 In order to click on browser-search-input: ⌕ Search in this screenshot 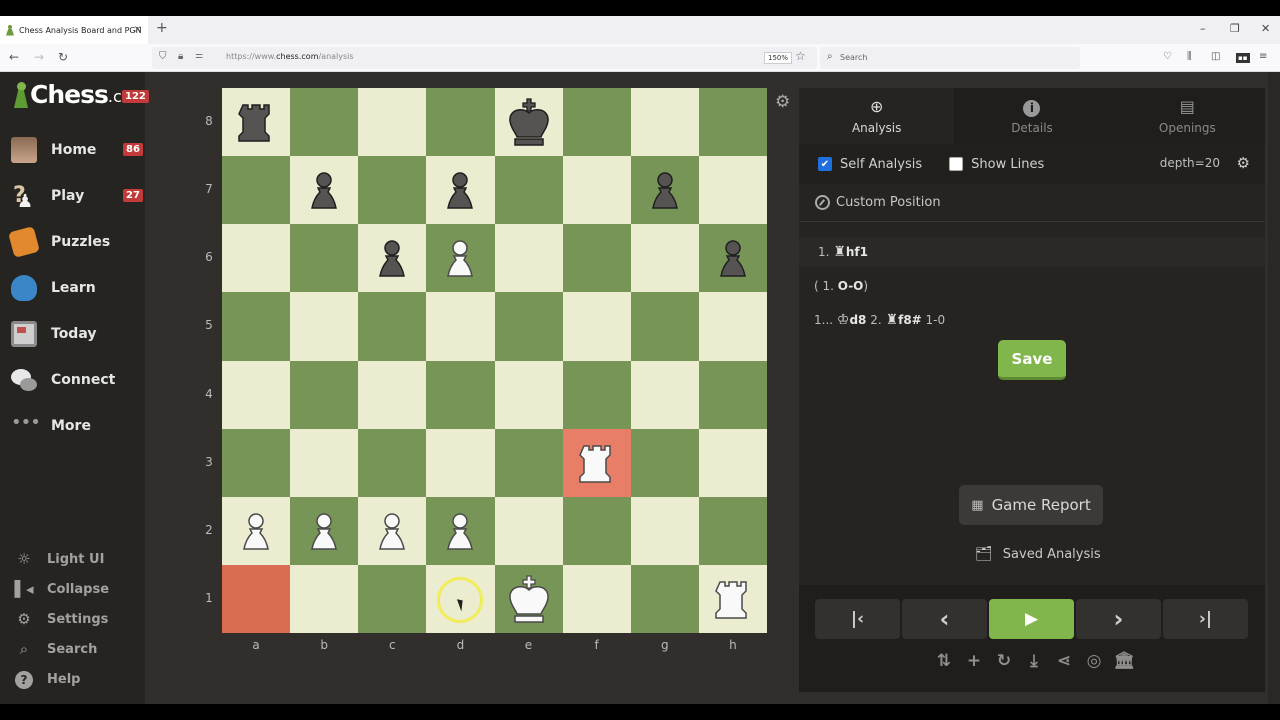, I will do `click(950, 58)`.